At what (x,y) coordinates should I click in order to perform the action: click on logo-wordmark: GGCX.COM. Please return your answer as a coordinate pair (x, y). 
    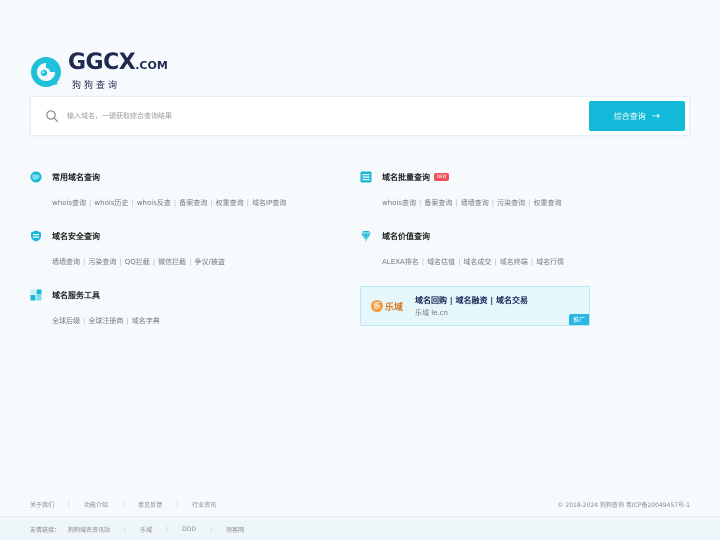
    Looking at the image, I should click on (118, 62).